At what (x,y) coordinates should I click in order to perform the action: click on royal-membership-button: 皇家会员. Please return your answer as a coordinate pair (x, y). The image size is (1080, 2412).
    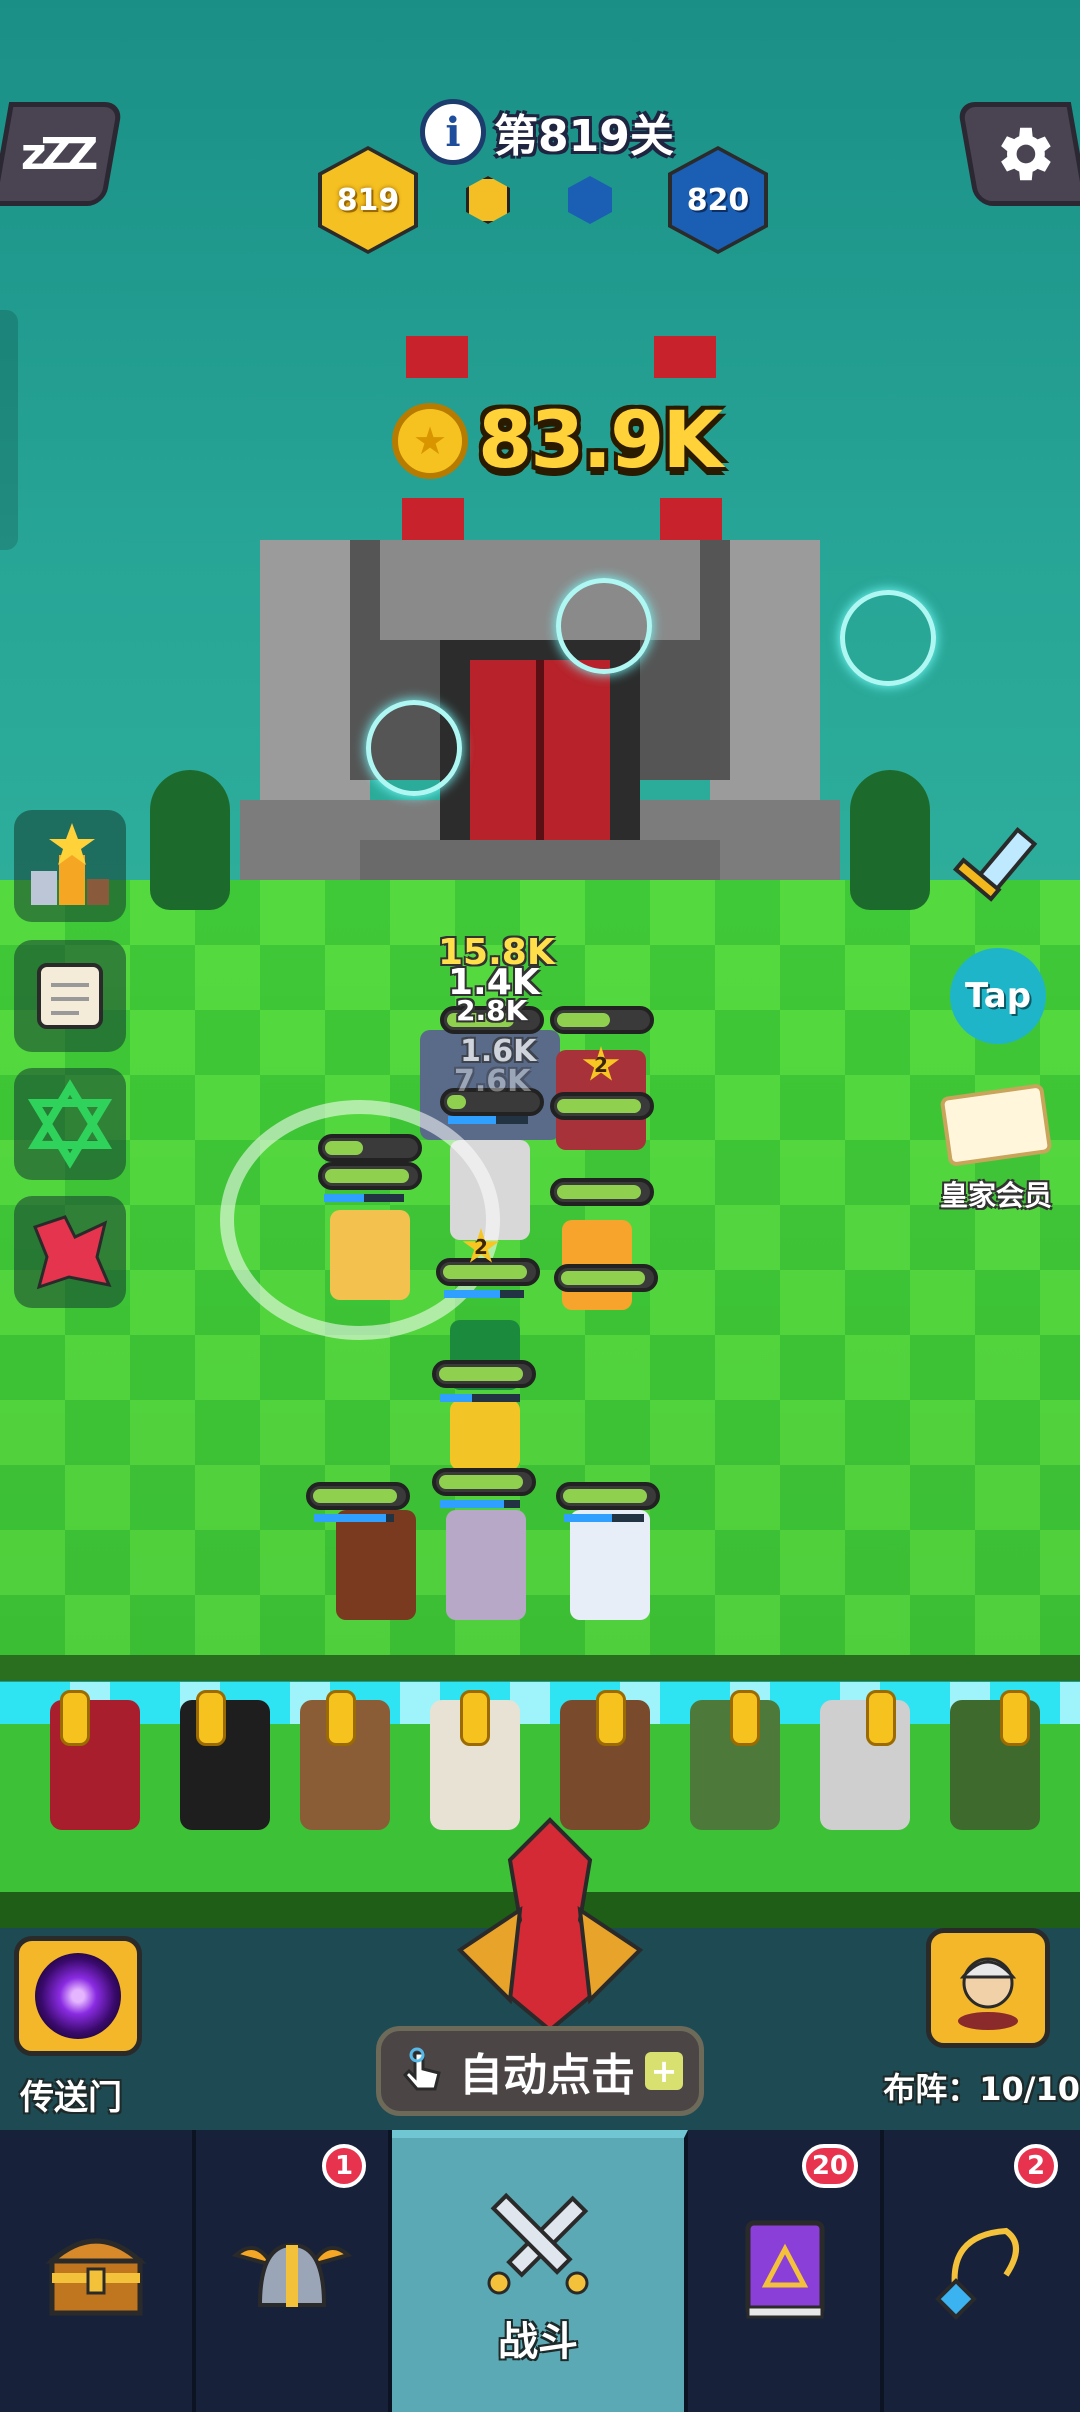
    Looking at the image, I should click on (996, 1148).